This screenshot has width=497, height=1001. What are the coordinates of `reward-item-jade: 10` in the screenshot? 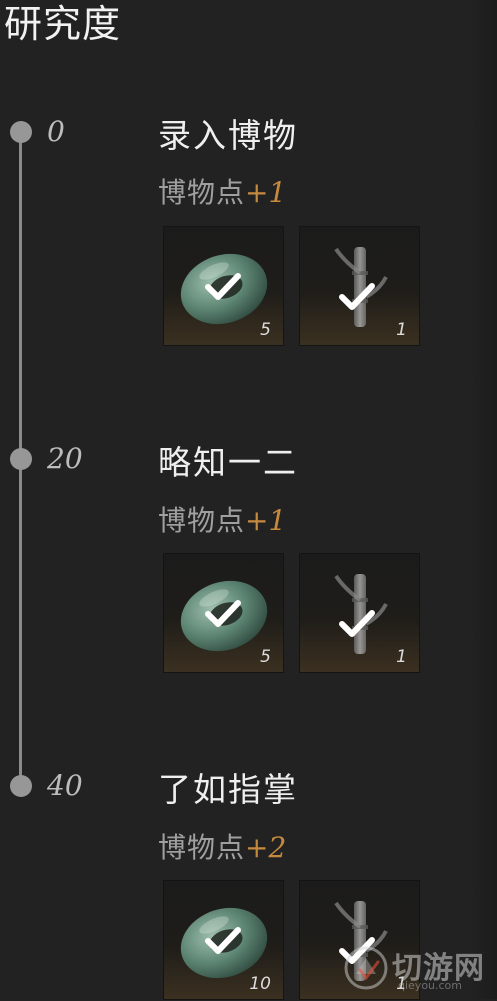 It's located at (223, 940).